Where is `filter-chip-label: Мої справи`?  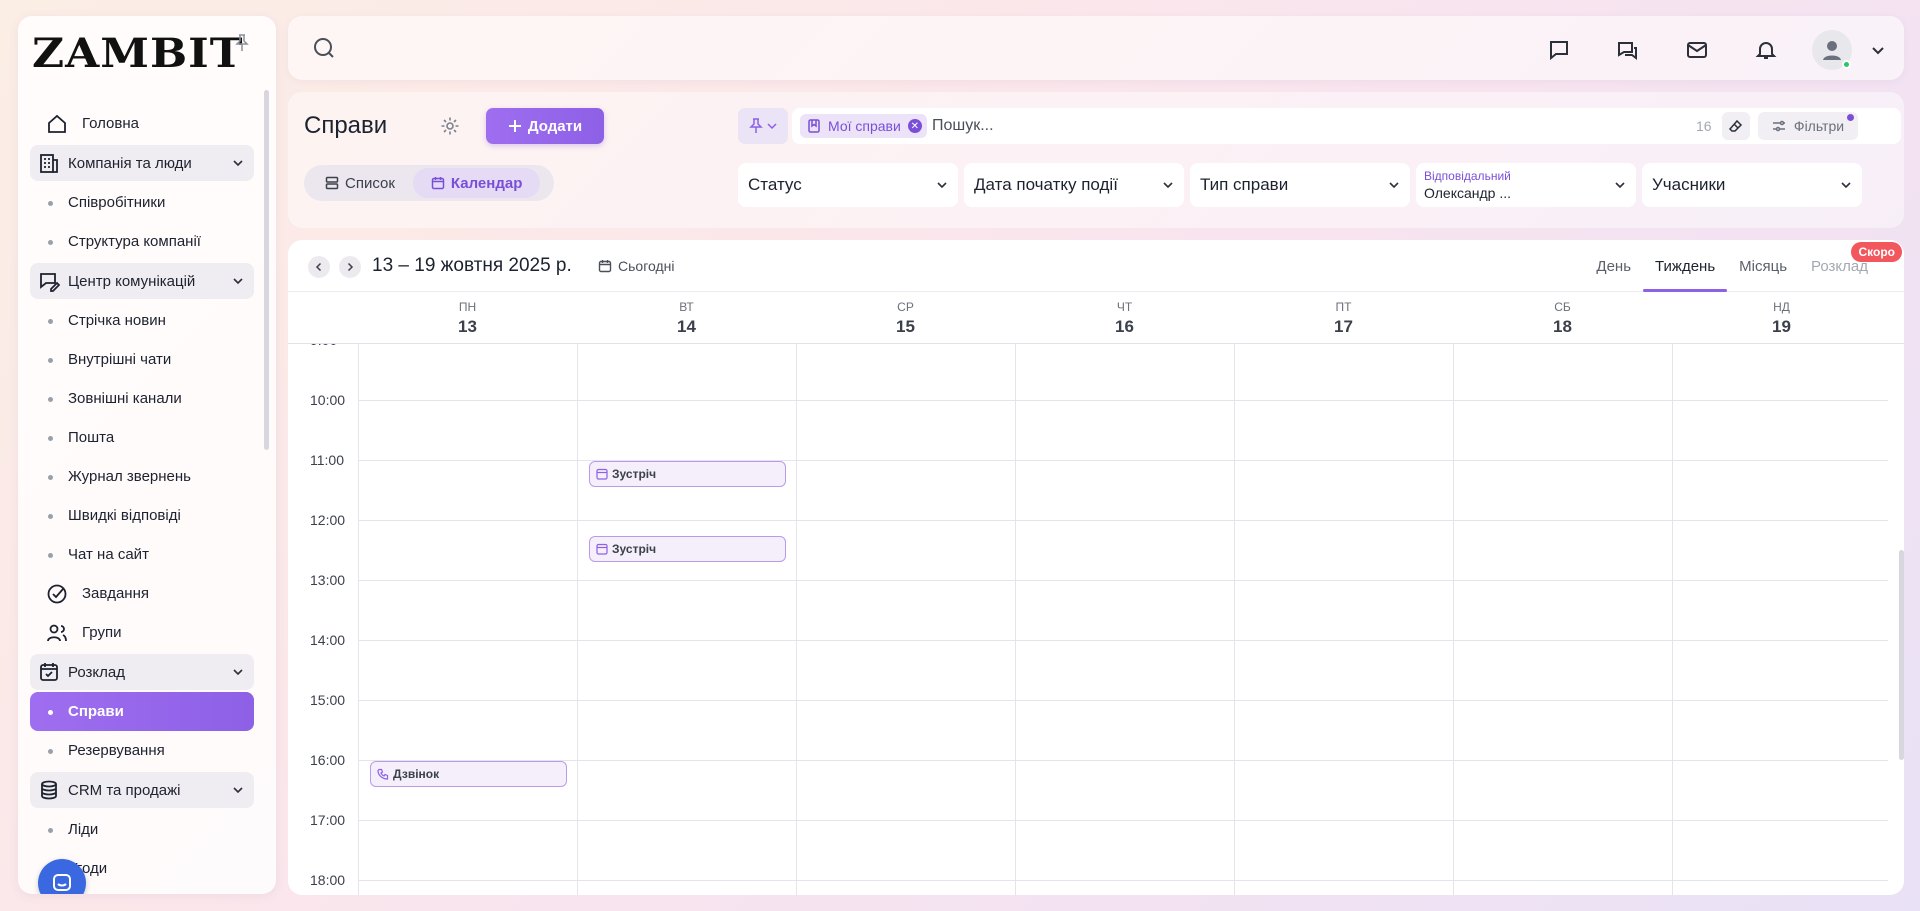 filter-chip-label: Мої справи is located at coordinates (864, 126).